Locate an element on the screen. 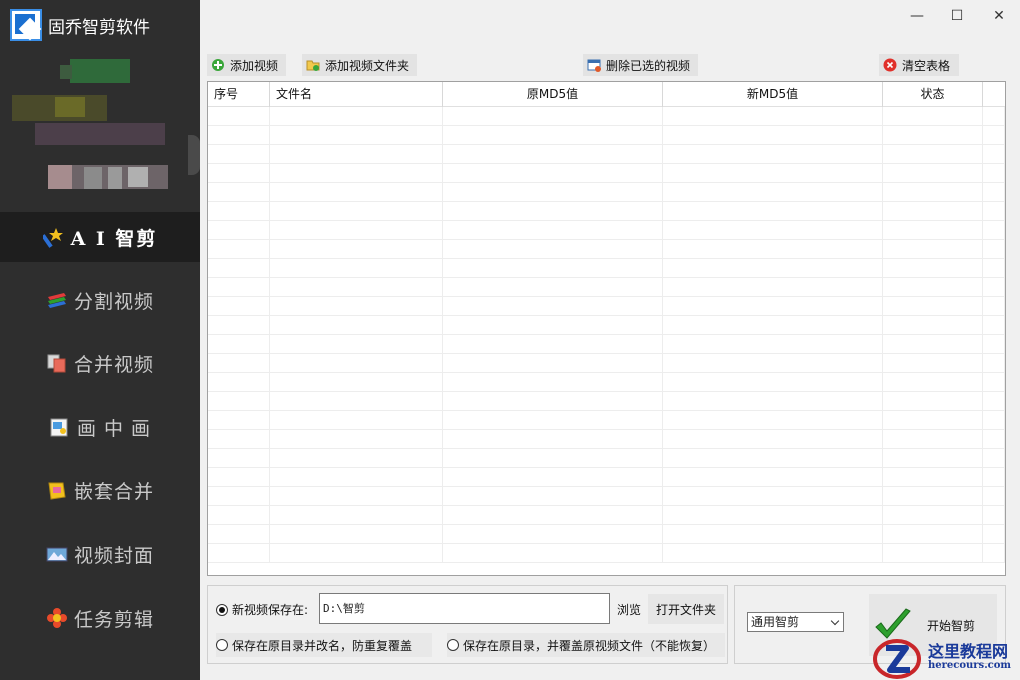 The image size is (1020, 680). column-header-original-md5: 原MD5值 is located at coordinates (553, 94).